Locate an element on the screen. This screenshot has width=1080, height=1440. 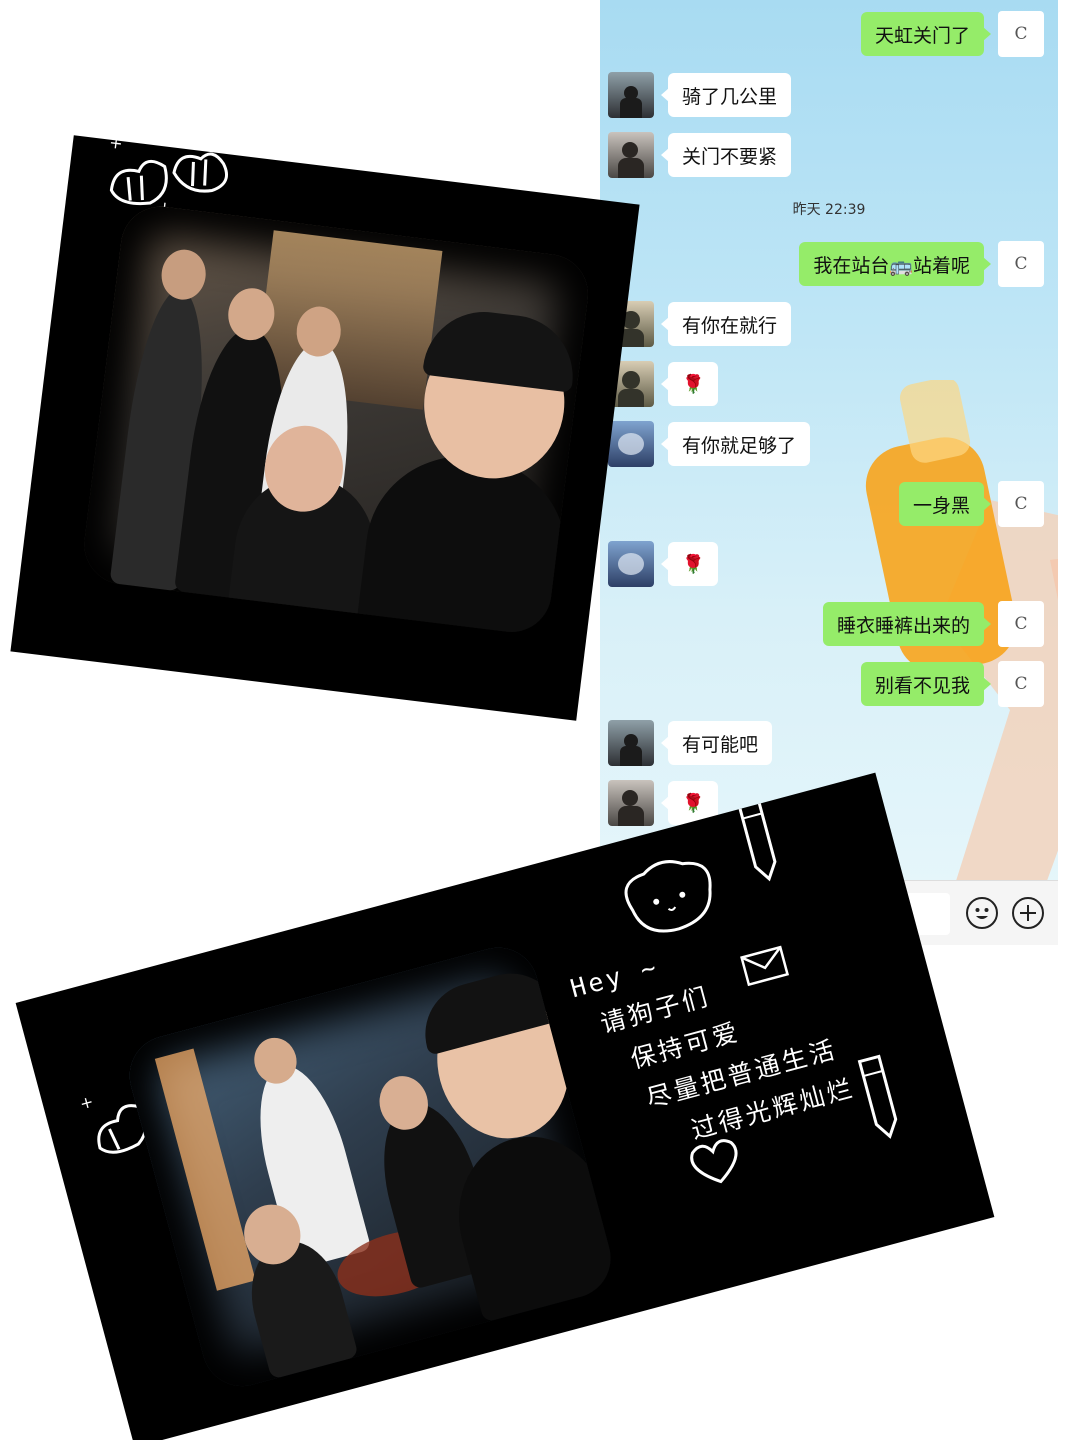
message-bubble: 我在站台🚌站着呢 is located at coordinates (895, 264).